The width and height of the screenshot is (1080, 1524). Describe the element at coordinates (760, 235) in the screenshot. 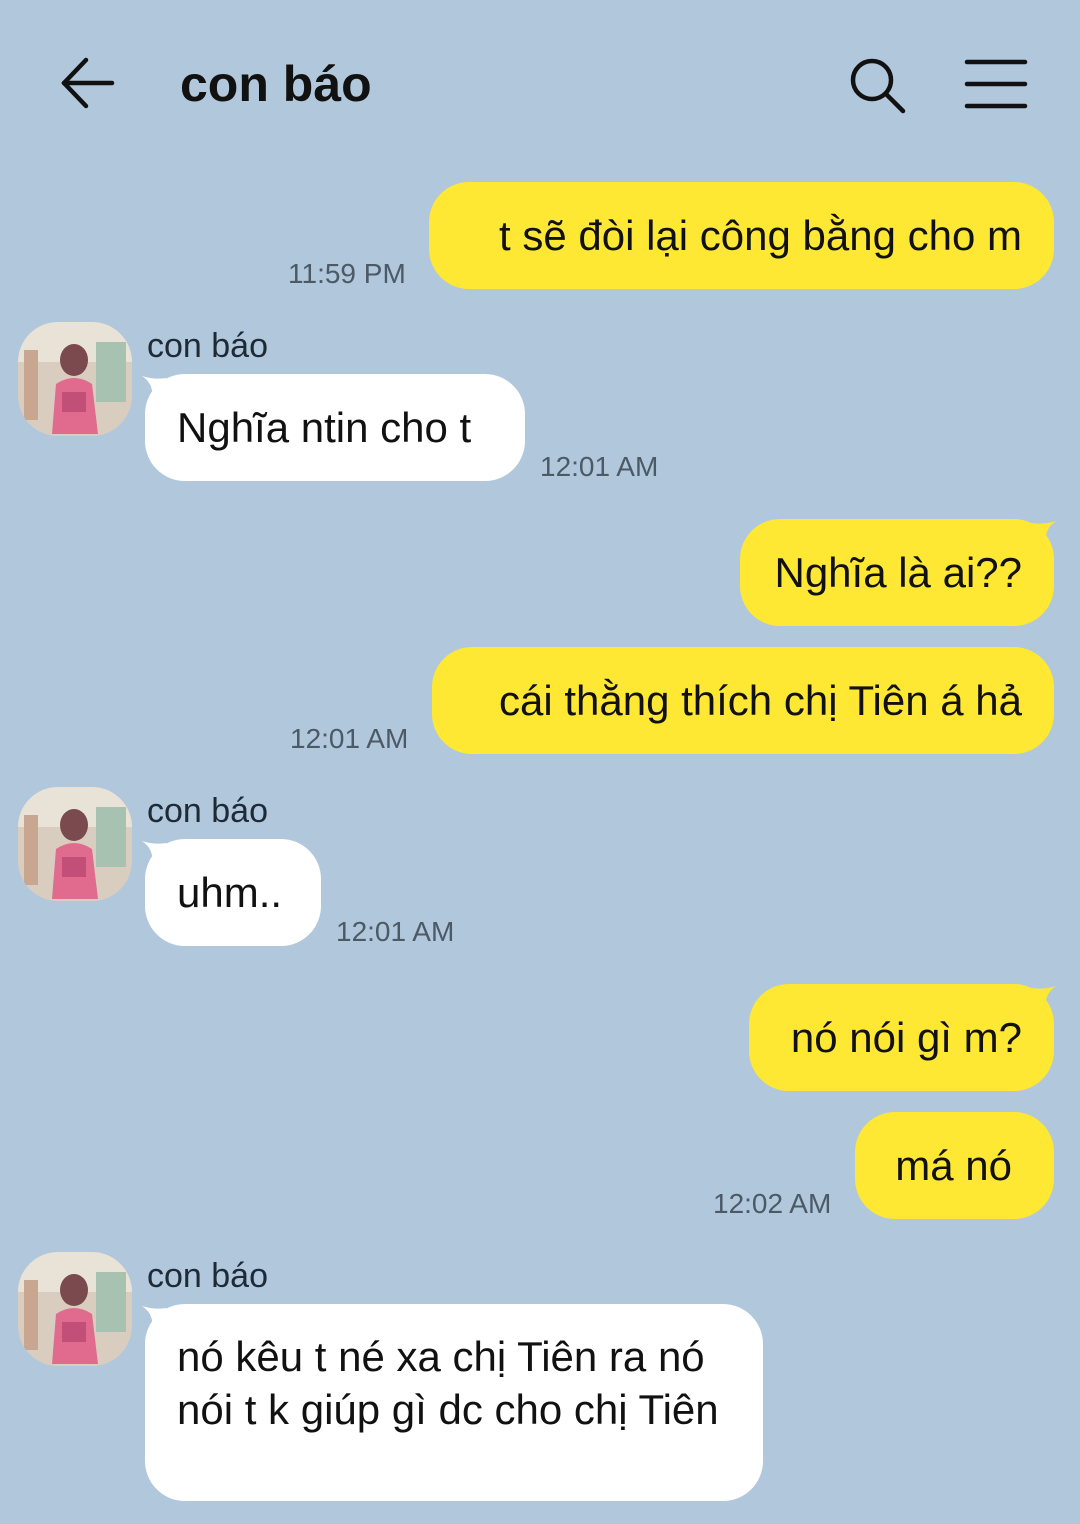

I see `message-text: t sẽ đòi lại công bằng cho m` at that location.